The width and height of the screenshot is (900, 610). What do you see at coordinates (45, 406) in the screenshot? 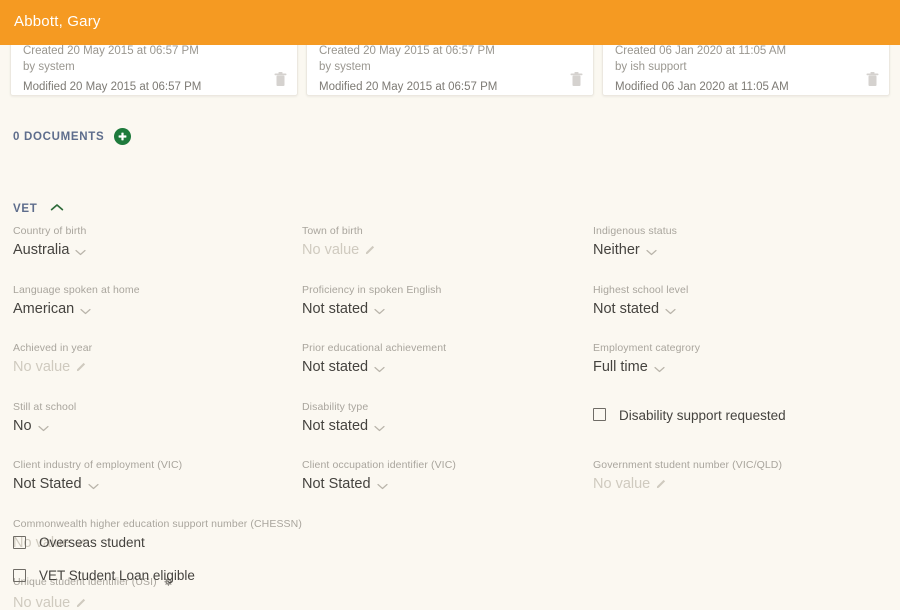
I see `field-label: Still at school` at bounding box center [45, 406].